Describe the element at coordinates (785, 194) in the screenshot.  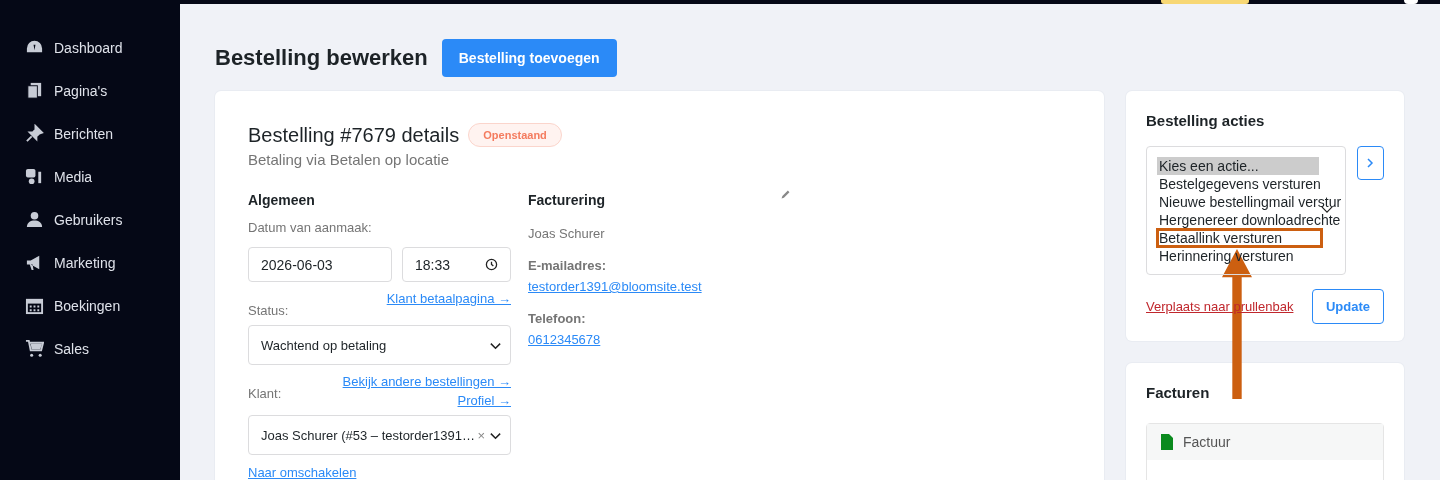
I see `pencil-icon` at that location.